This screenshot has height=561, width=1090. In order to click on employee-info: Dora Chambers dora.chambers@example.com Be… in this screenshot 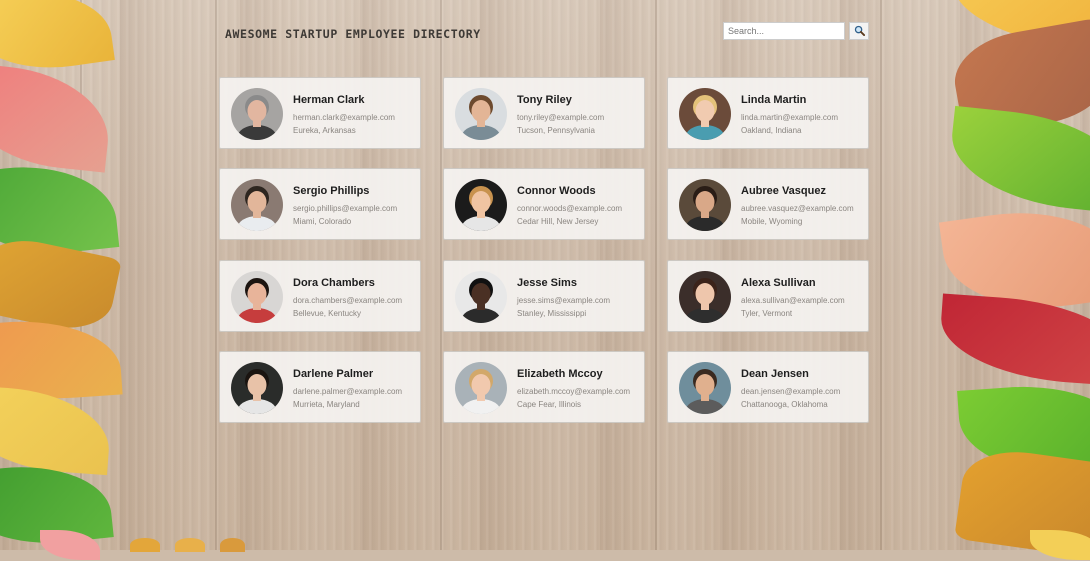, I will do `click(347, 298)`.